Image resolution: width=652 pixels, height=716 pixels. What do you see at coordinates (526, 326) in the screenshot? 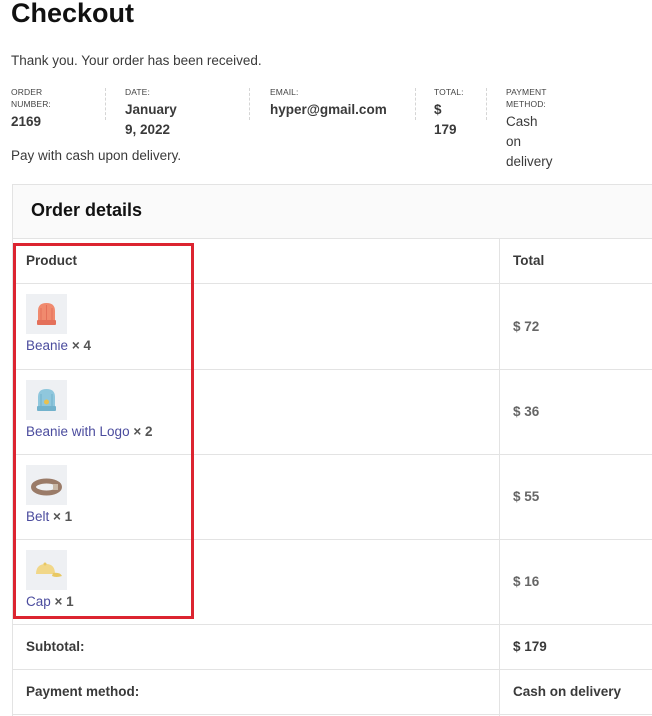
I see `line-total: $ 72` at bounding box center [526, 326].